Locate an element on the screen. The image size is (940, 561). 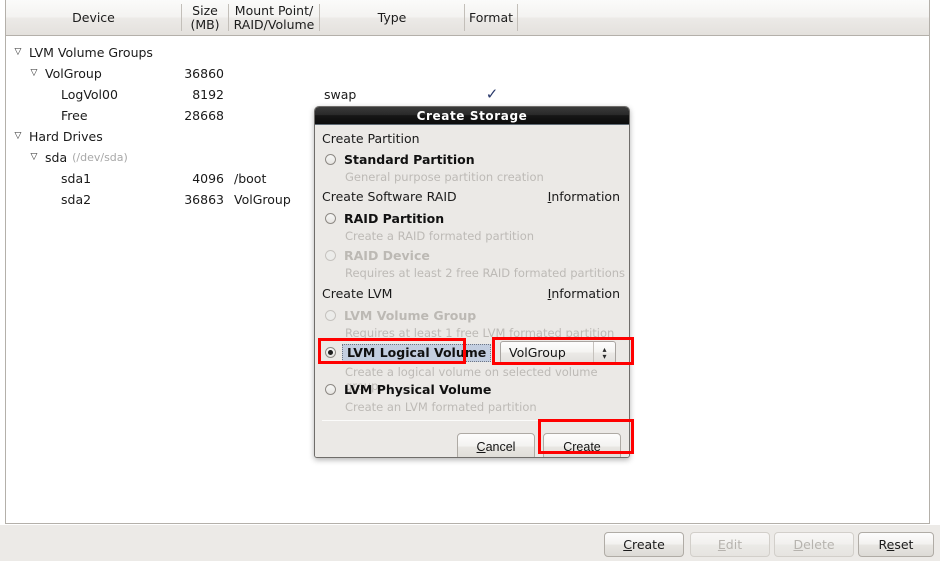
column-header-type: Type is located at coordinates (392, 17).